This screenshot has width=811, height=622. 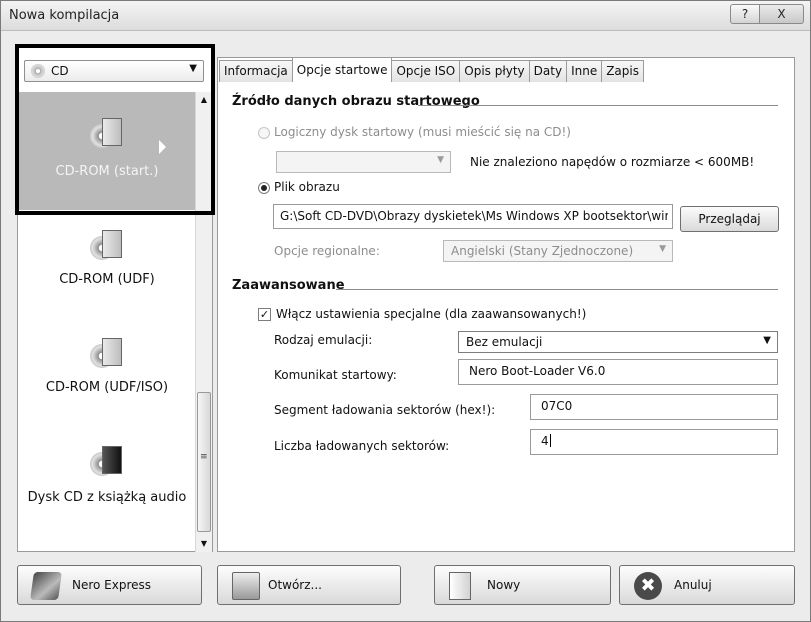 I want to click on boot-message-field: Nero Boot-Loader V6.0, so click(x=618, y=372).